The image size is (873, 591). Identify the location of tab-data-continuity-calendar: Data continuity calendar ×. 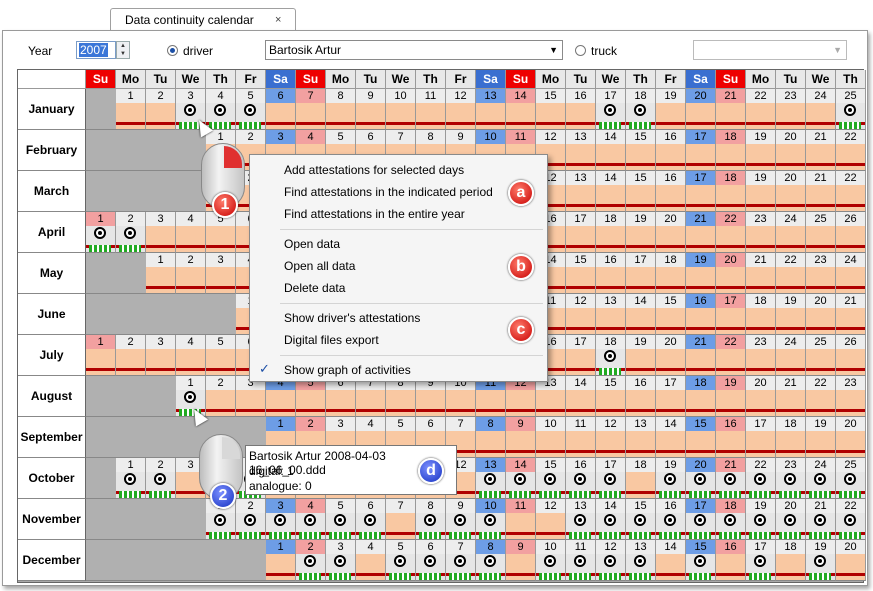
(203, 19).